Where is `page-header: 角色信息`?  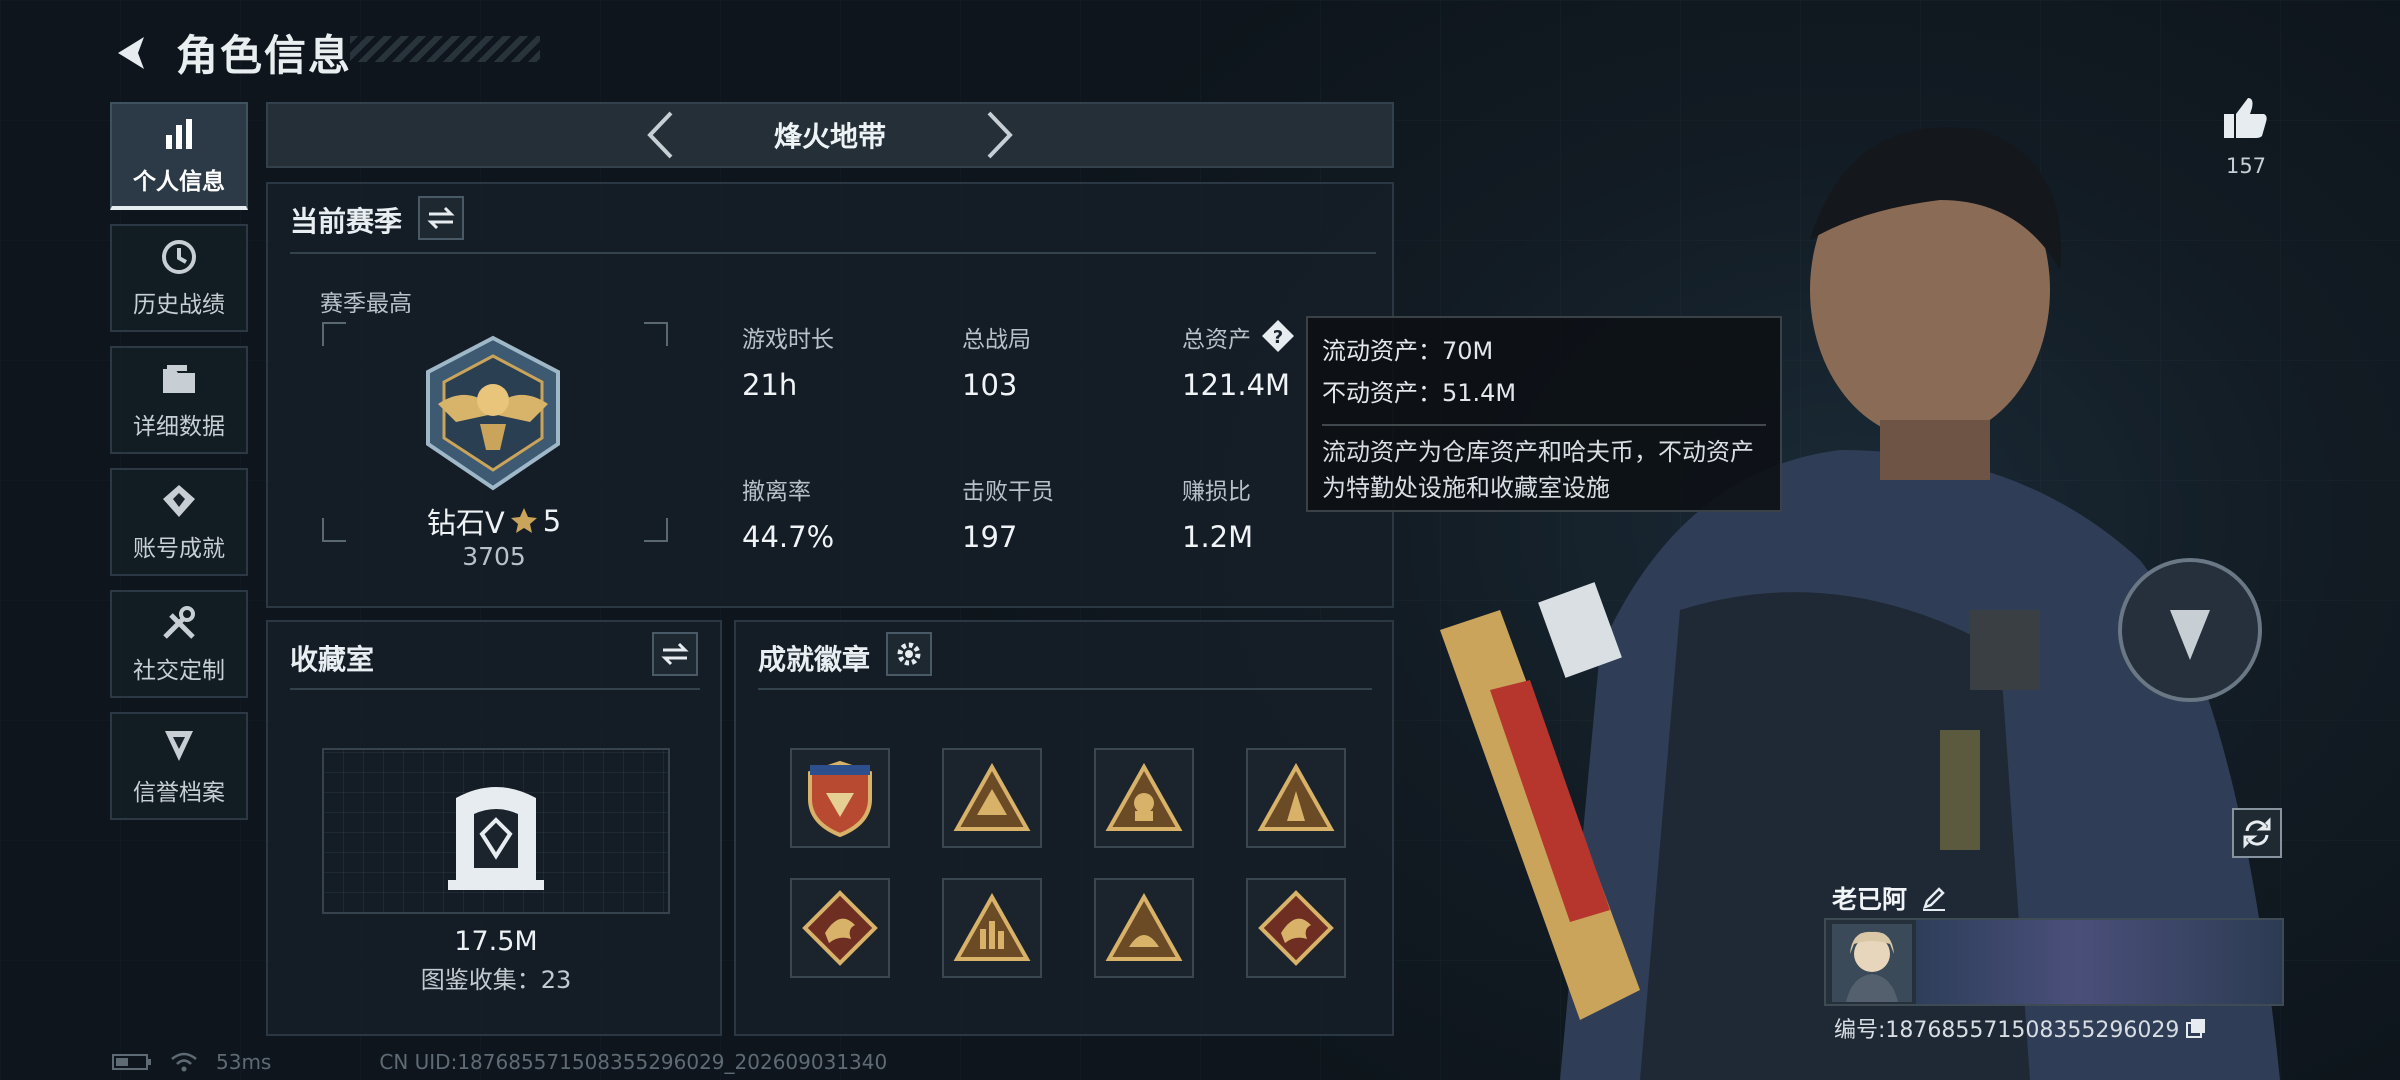 page-header: 角色信息 is located at coordinates (231, 52).